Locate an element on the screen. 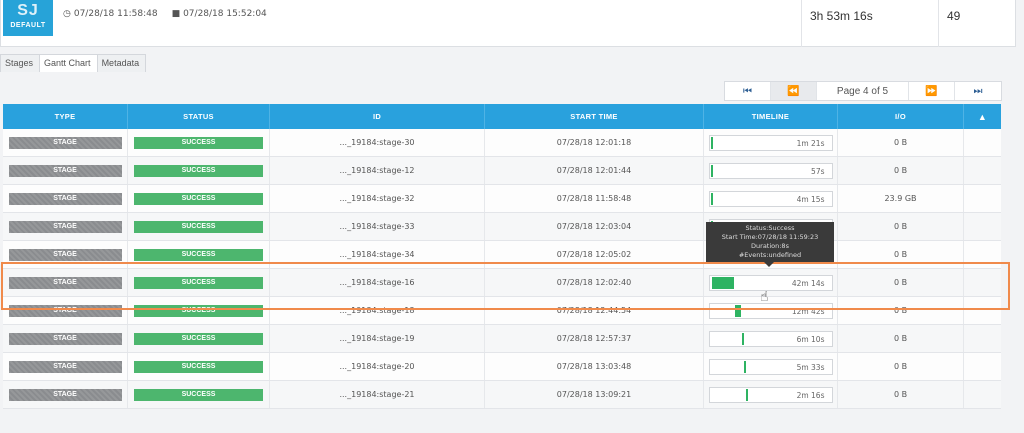 This screenshot has width=1024, height=433. tab-metadata: Metadata is located at coordinates (121, 63).